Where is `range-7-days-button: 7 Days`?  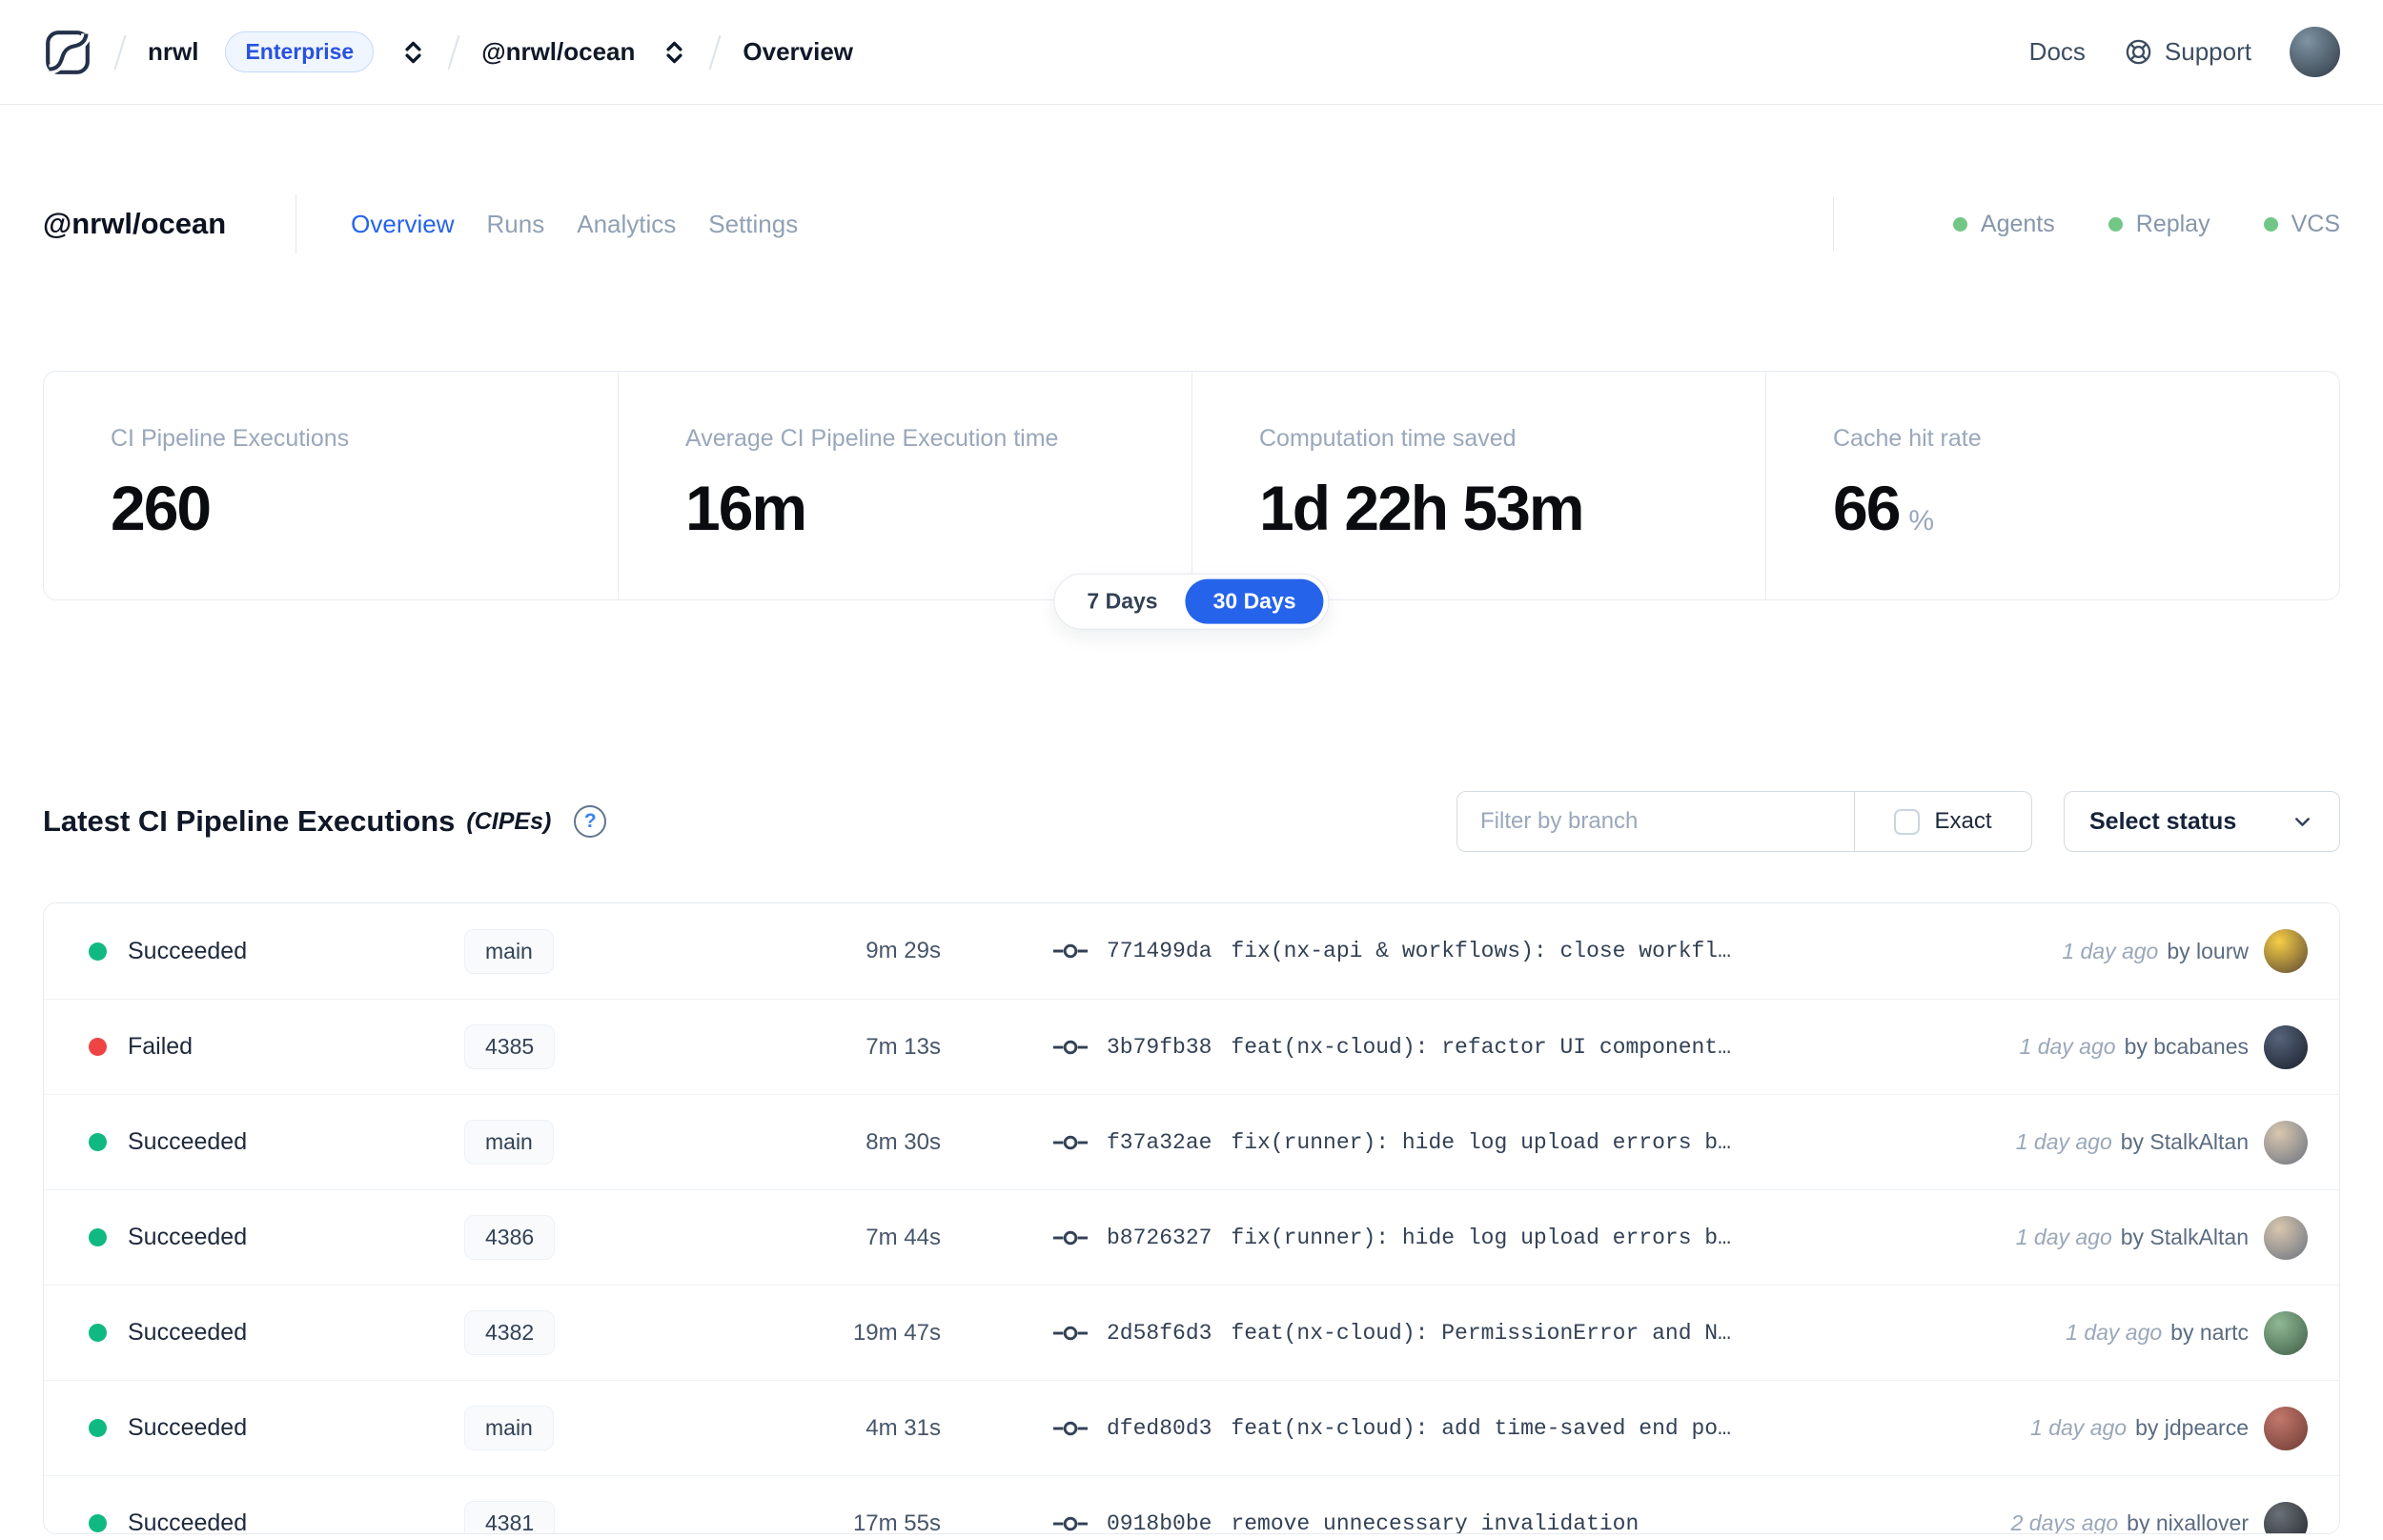 range-7-days-button: 7 Days is located at coordinates (1122, 601).